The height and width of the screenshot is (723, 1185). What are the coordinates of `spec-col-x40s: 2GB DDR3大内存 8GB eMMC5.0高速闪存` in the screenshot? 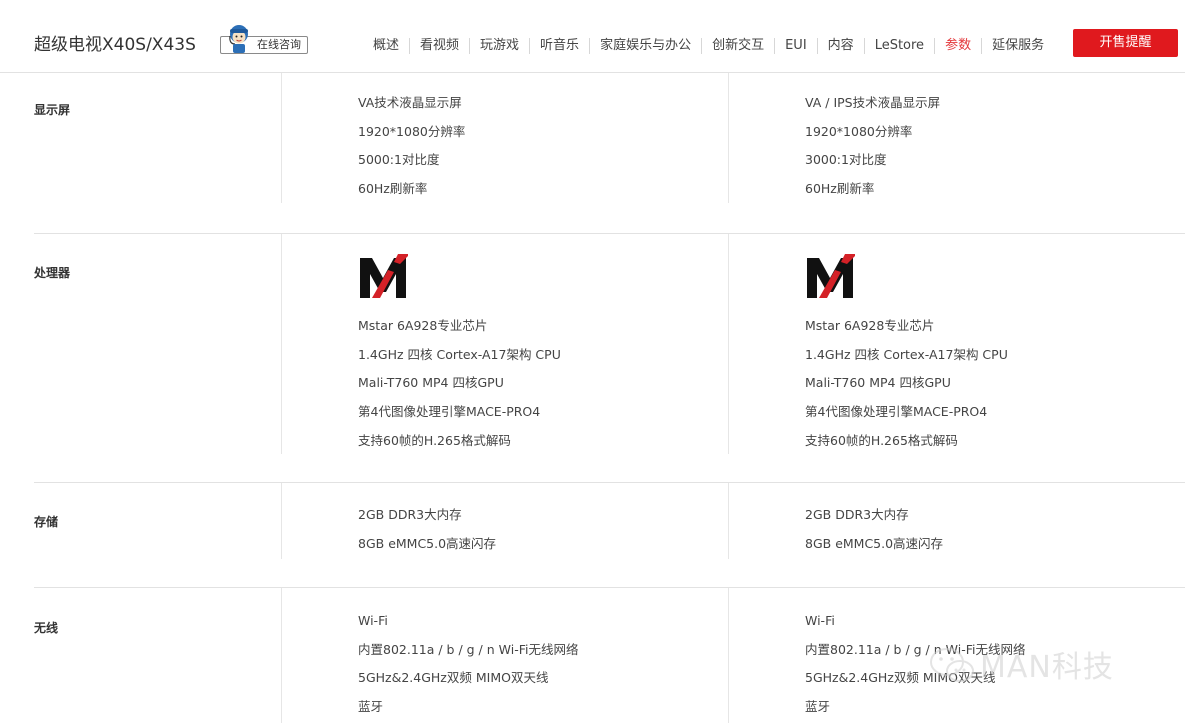 It's located at (427, 529).